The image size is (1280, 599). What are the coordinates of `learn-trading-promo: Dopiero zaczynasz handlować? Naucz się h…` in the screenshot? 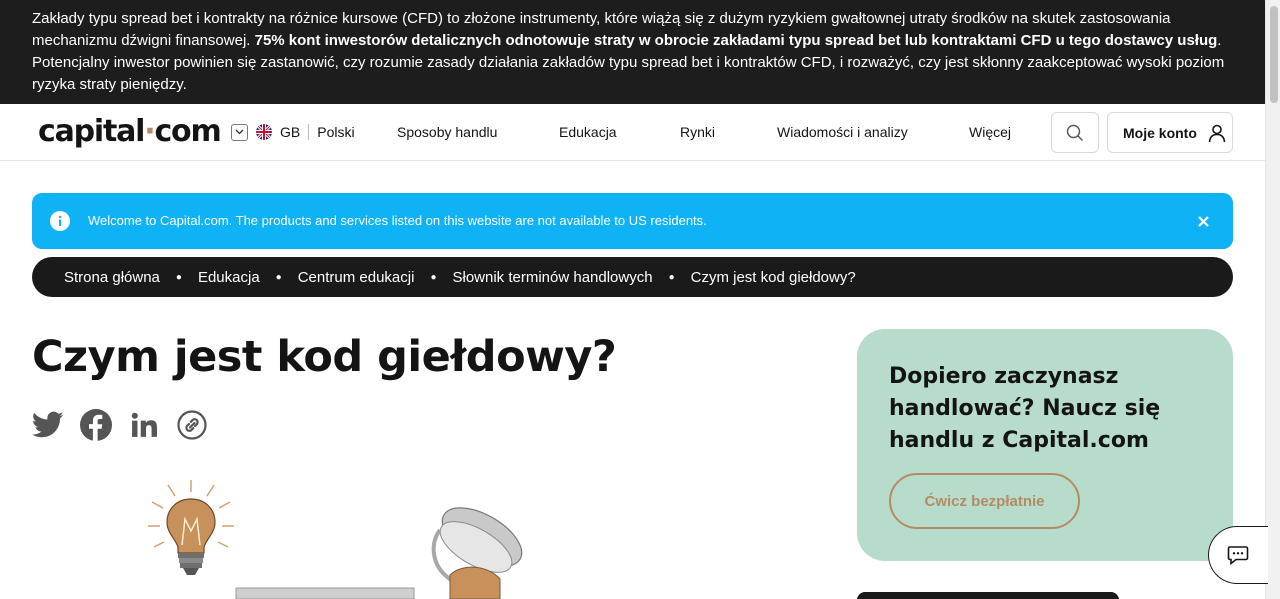 It's located at (1045, 445).